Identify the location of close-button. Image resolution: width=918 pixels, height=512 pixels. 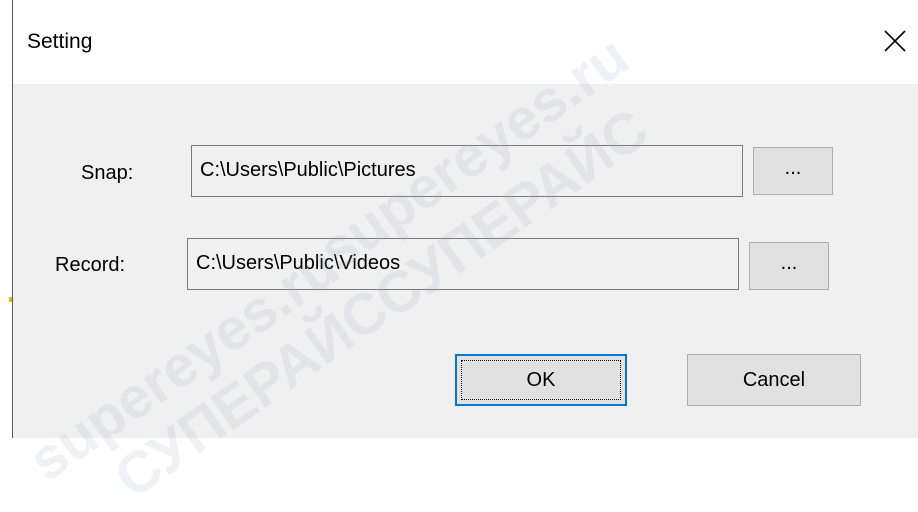
(895, 41).